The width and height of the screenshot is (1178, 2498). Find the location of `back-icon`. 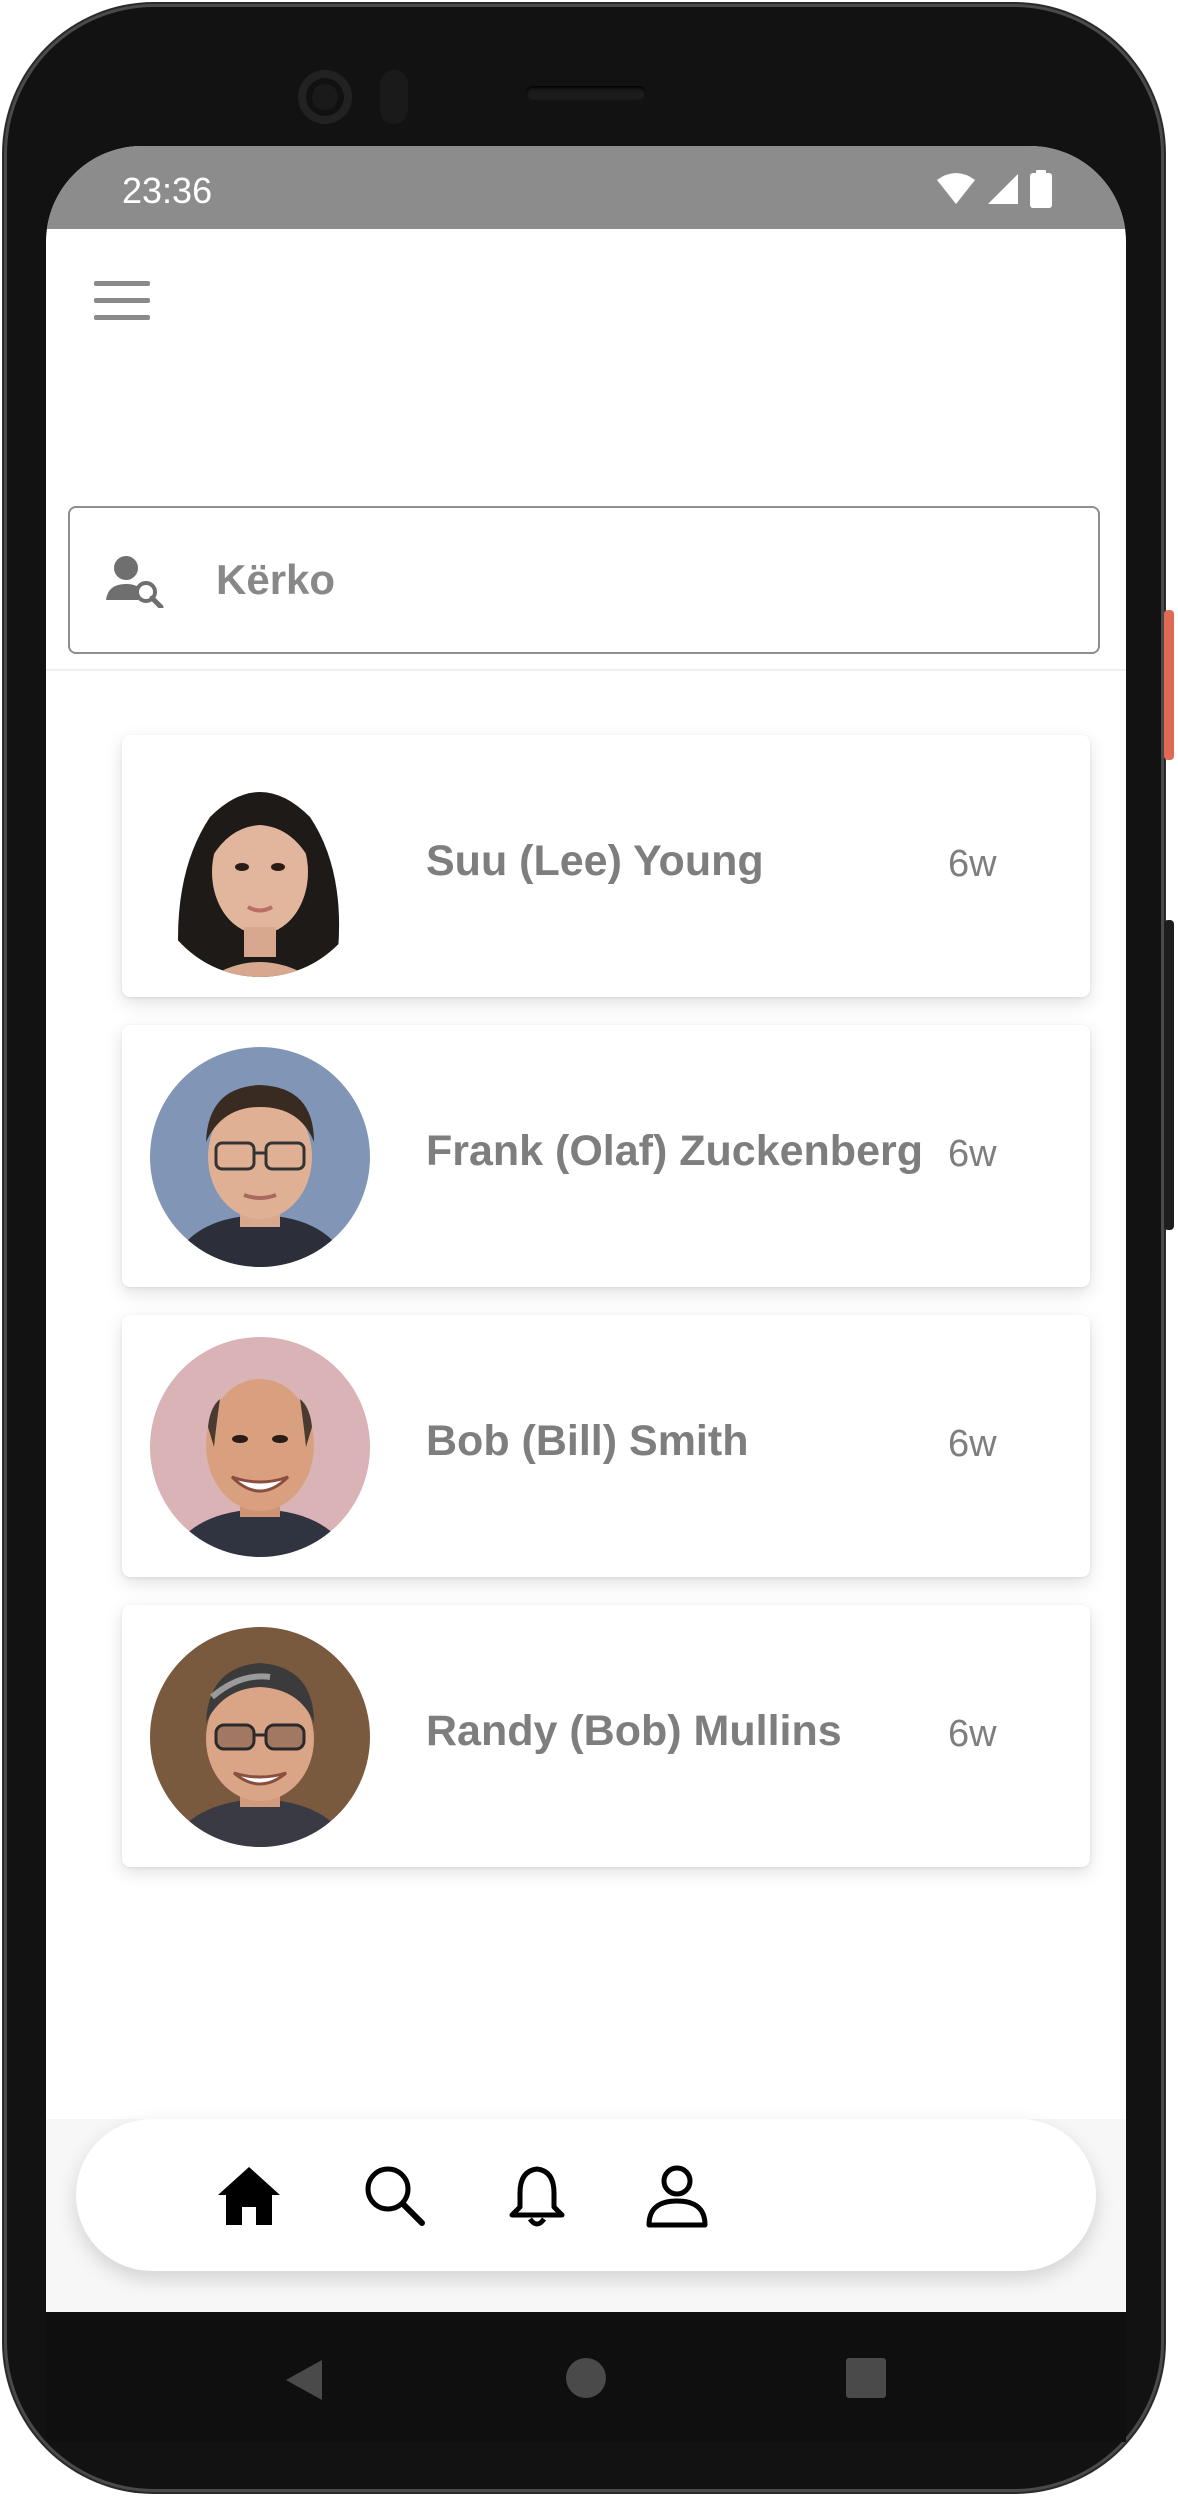

back-icon is located at coordinates (304, 2380).